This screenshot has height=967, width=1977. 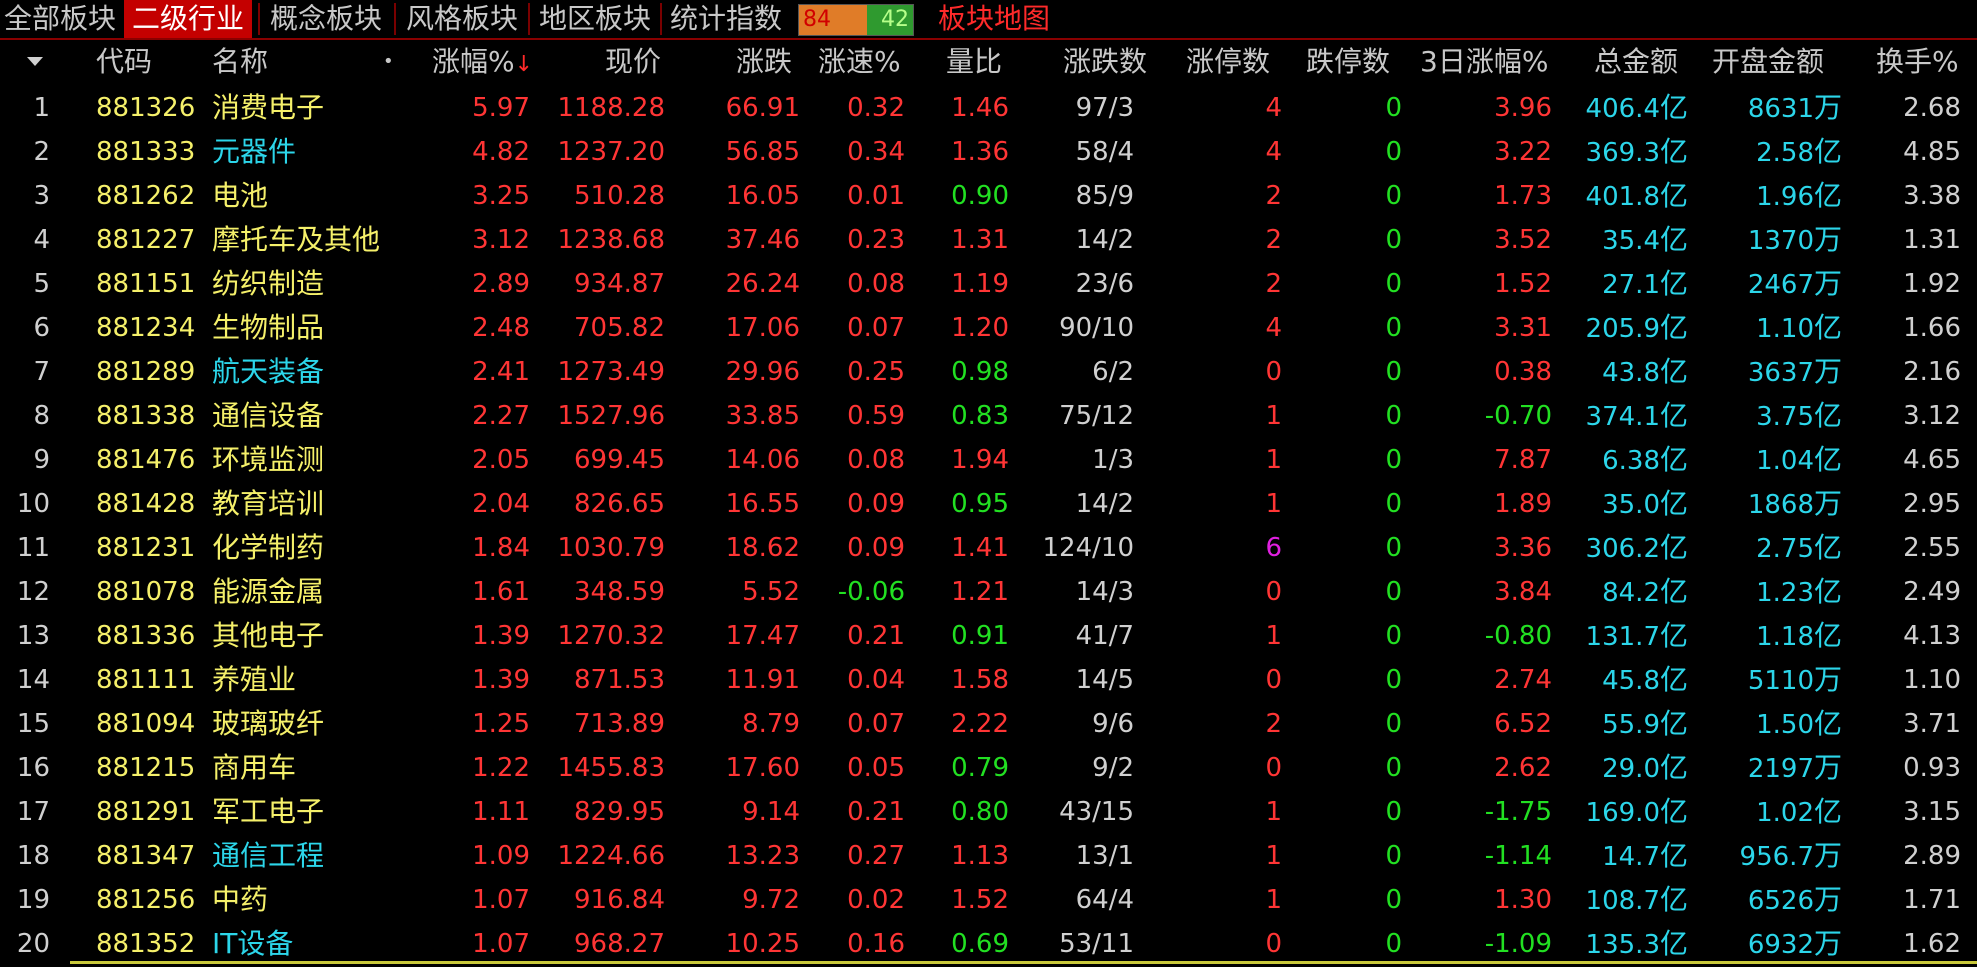 I want to click on sector-code: 881231, so click(x=146, y=548).